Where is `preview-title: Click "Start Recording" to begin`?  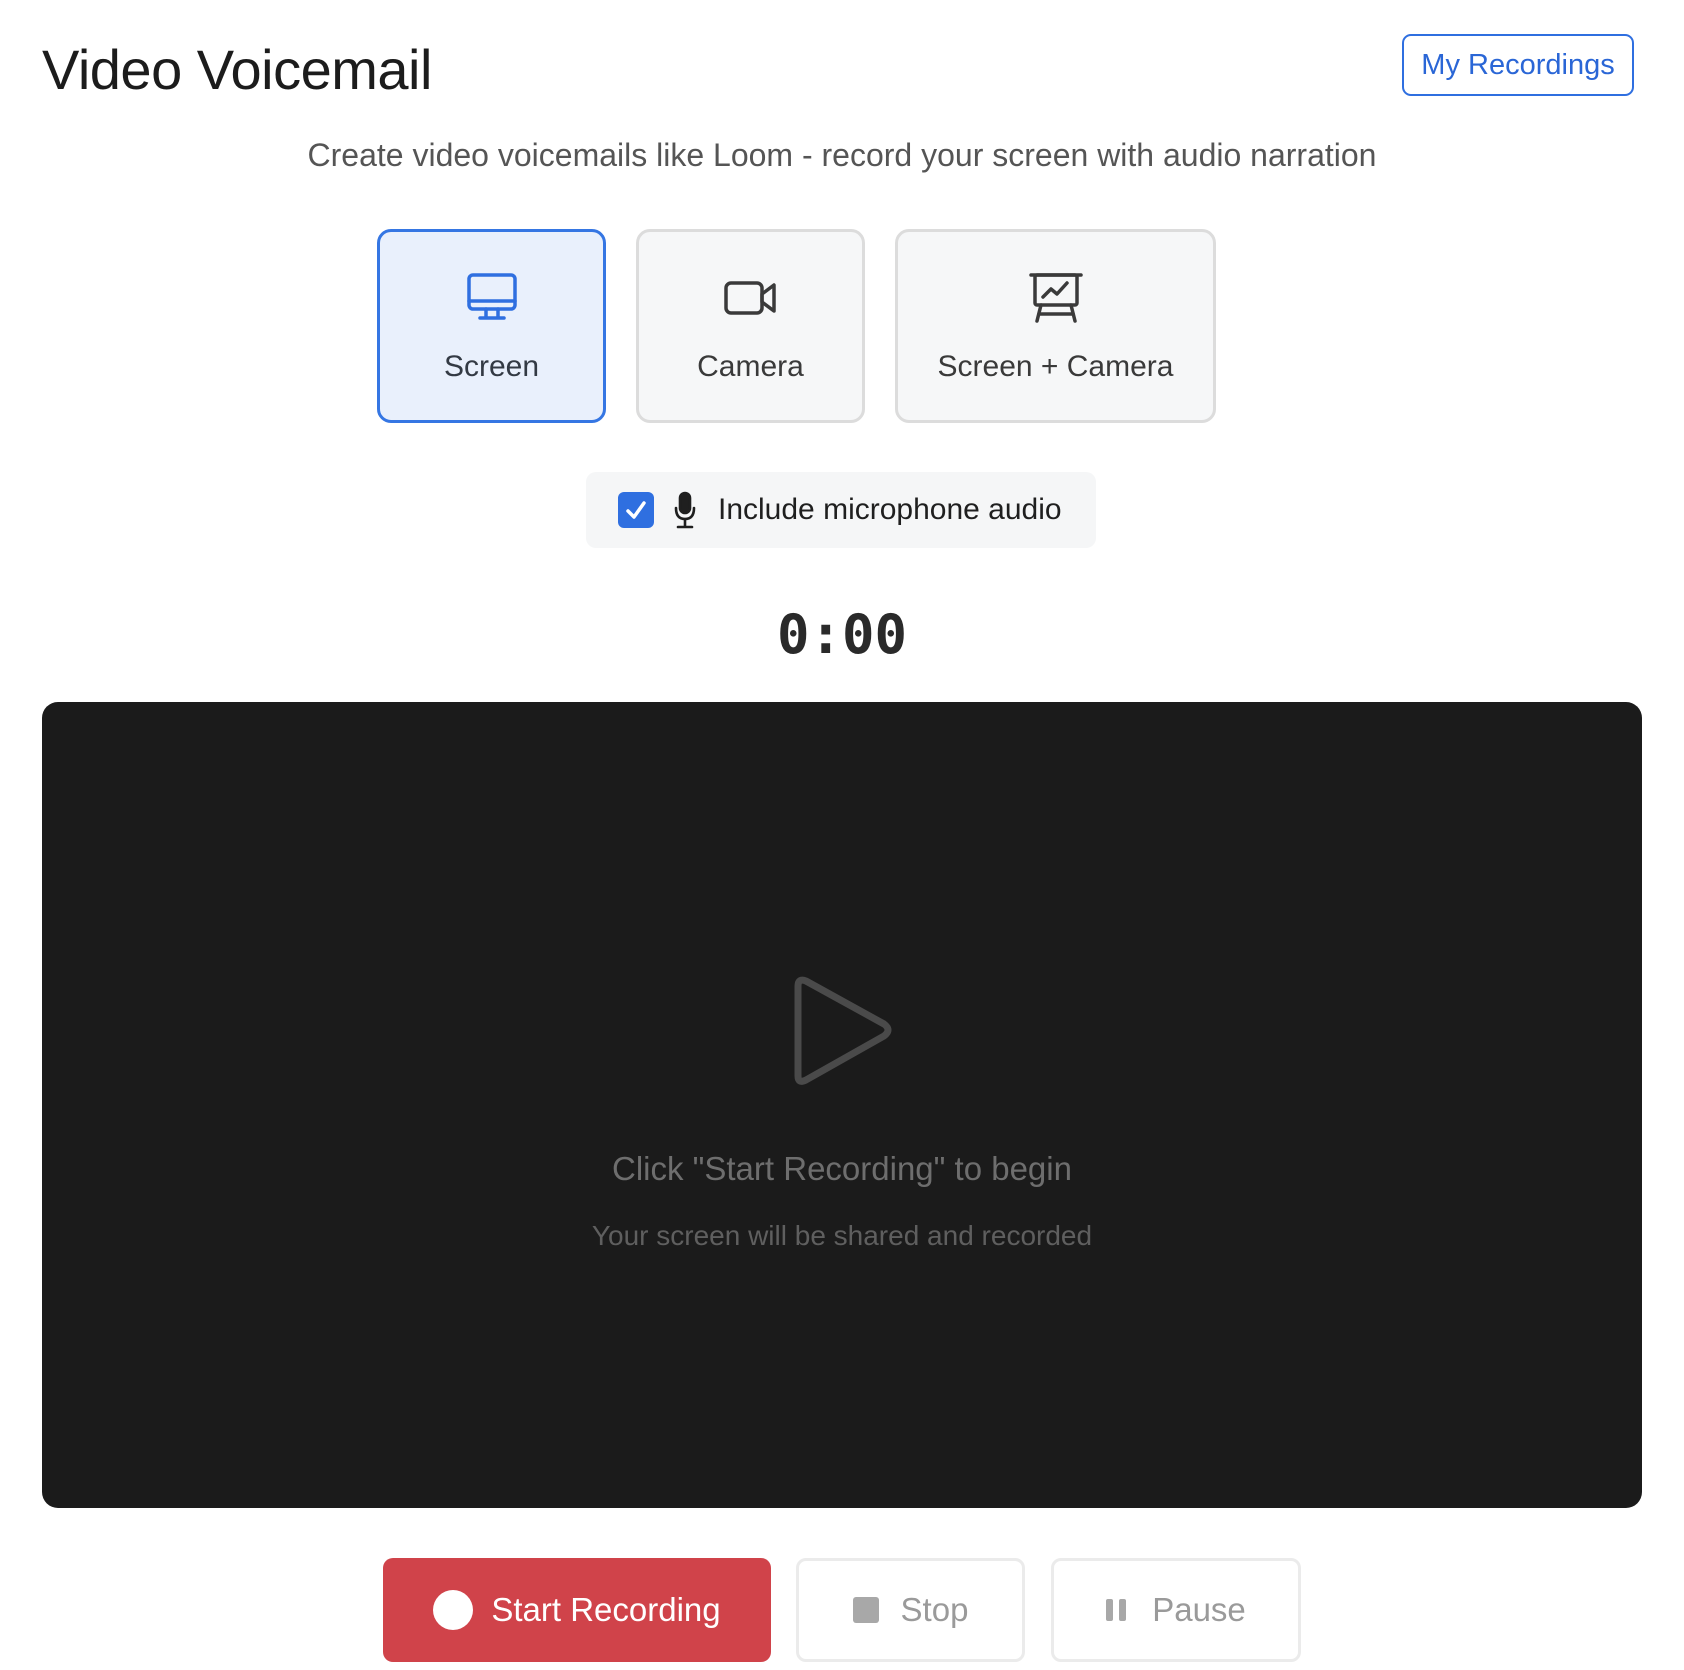 preview-title: Click "Start Recording" to begin is located at coordinates (842, 1168).